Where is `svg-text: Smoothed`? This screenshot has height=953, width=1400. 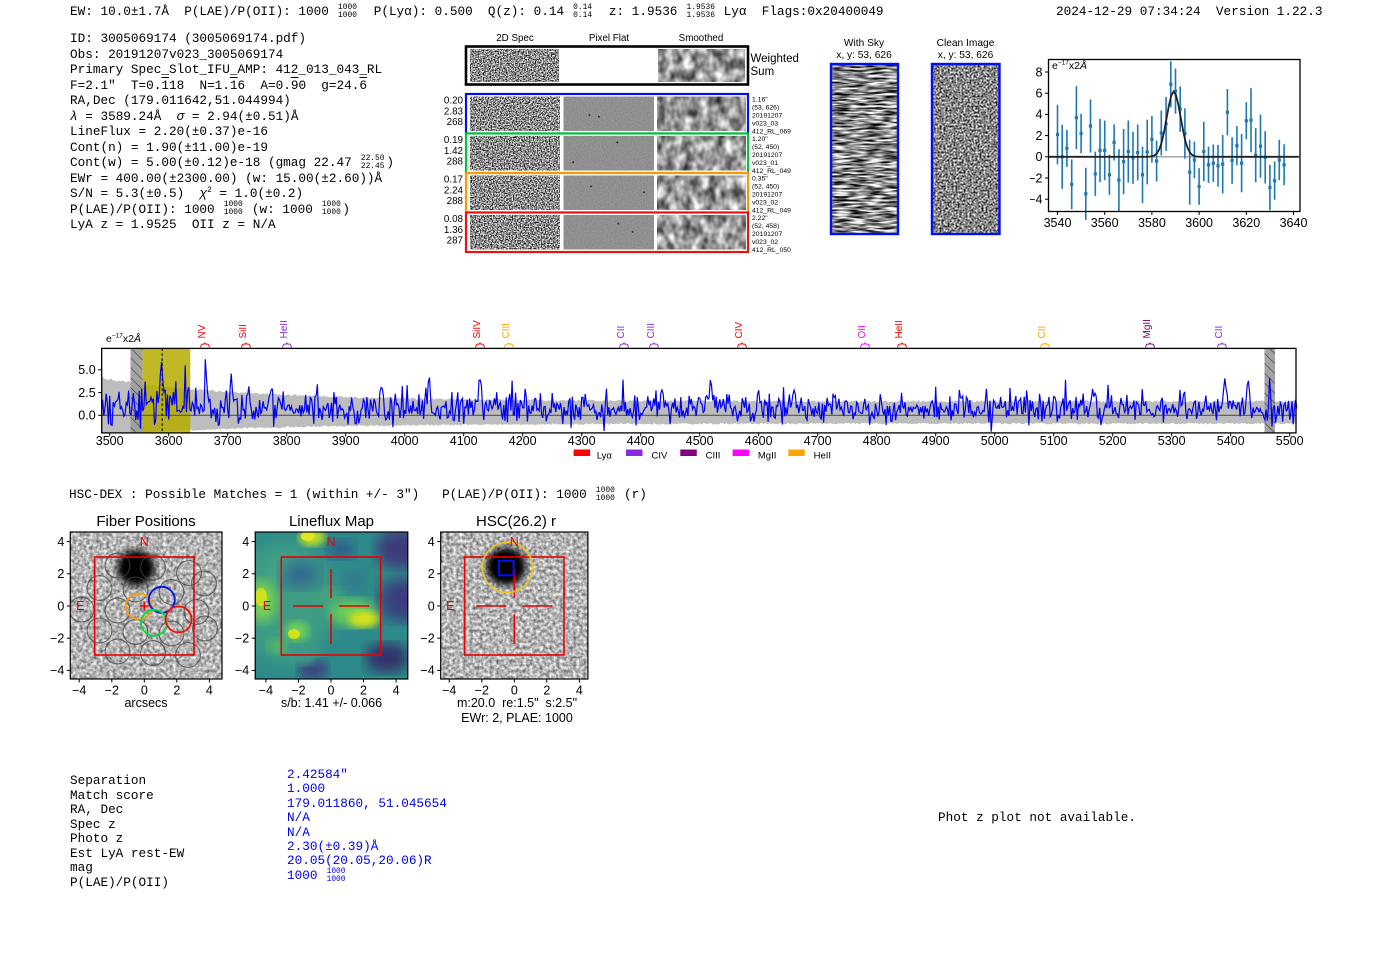
svg-text: Smoothed is located at coordinates (701, 38).